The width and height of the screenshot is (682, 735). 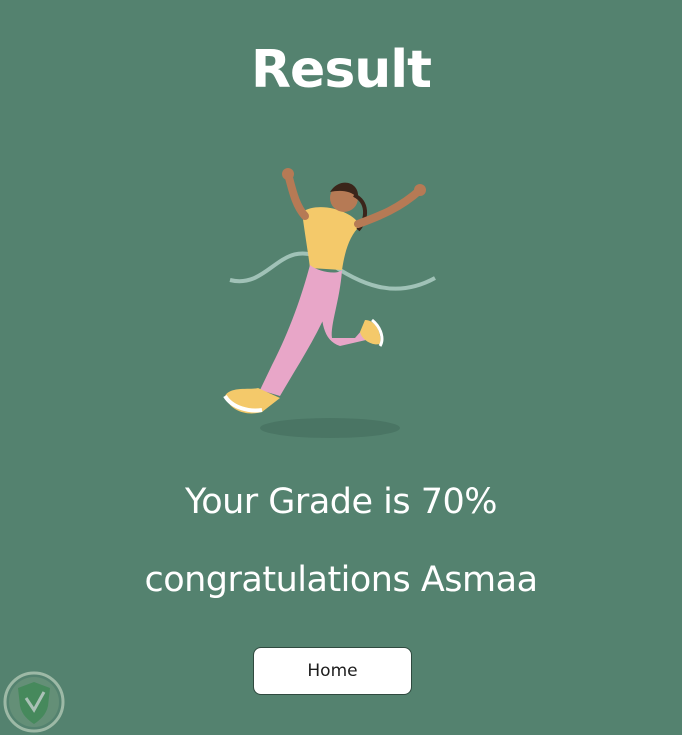 I want to click on home-button: Home, so click(x=332, y=671).